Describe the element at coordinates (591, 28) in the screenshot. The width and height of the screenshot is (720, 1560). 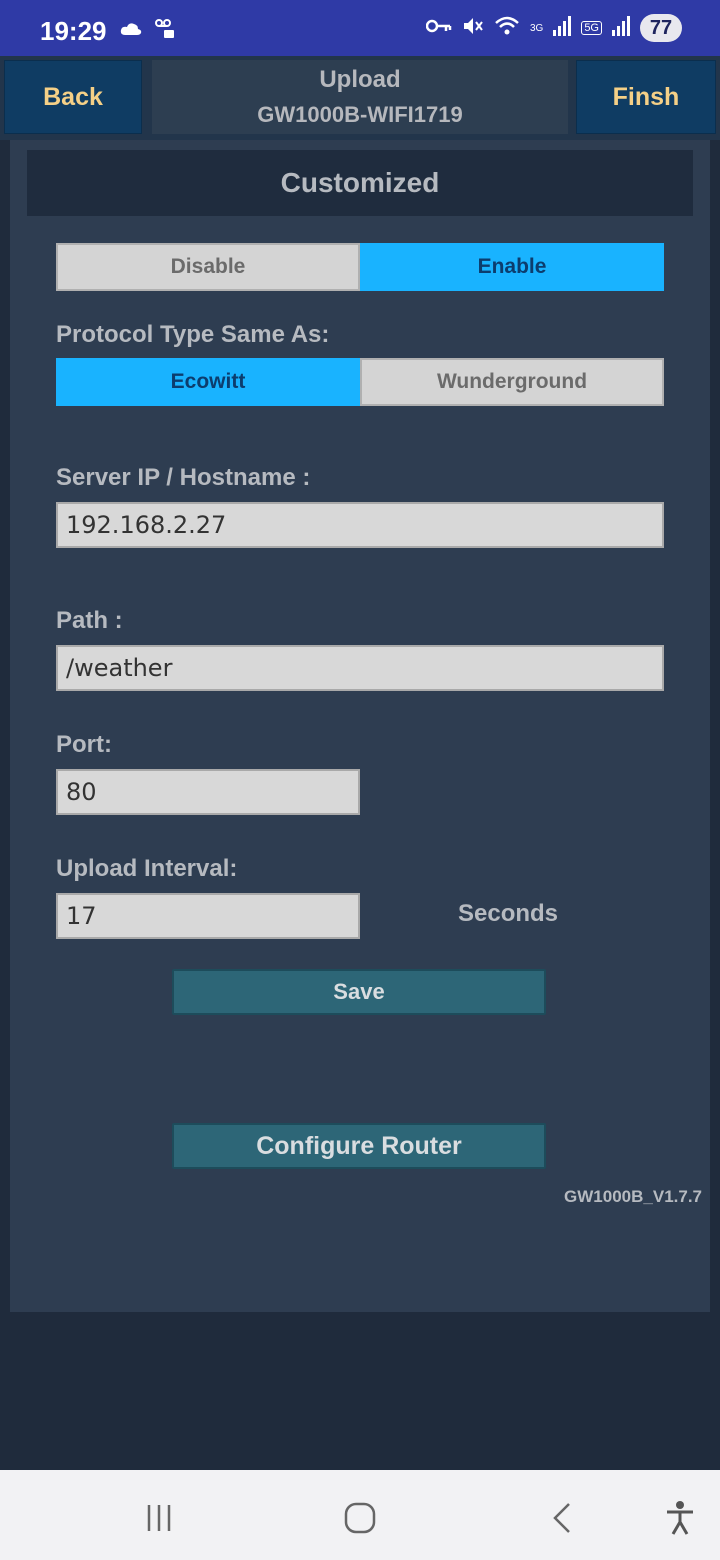
I see `network-5g-badge: 5G` at that location.